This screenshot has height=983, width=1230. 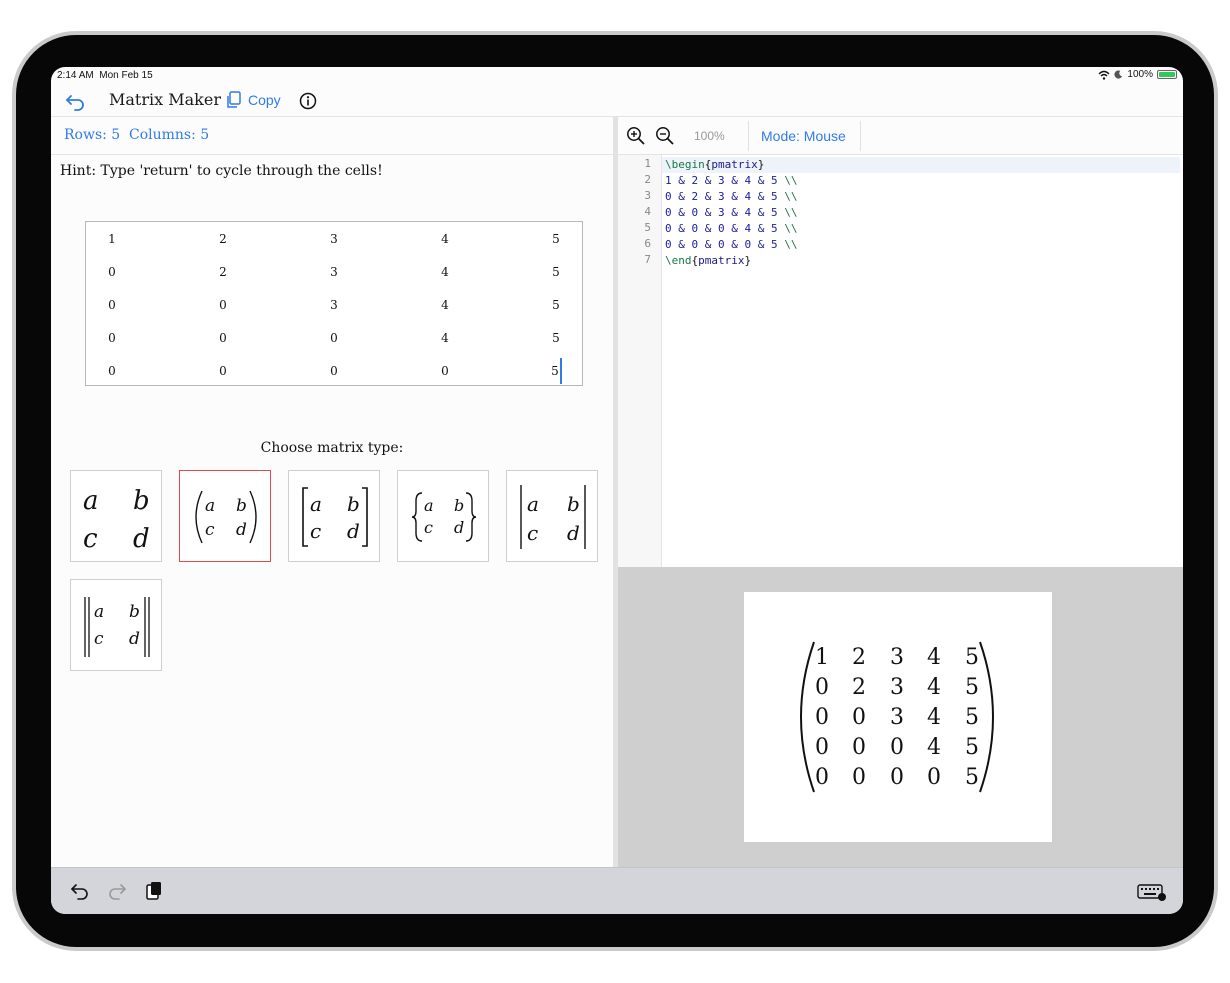 I want to click on matrix-type-braces: a b c d, so click(x=443, y=516).